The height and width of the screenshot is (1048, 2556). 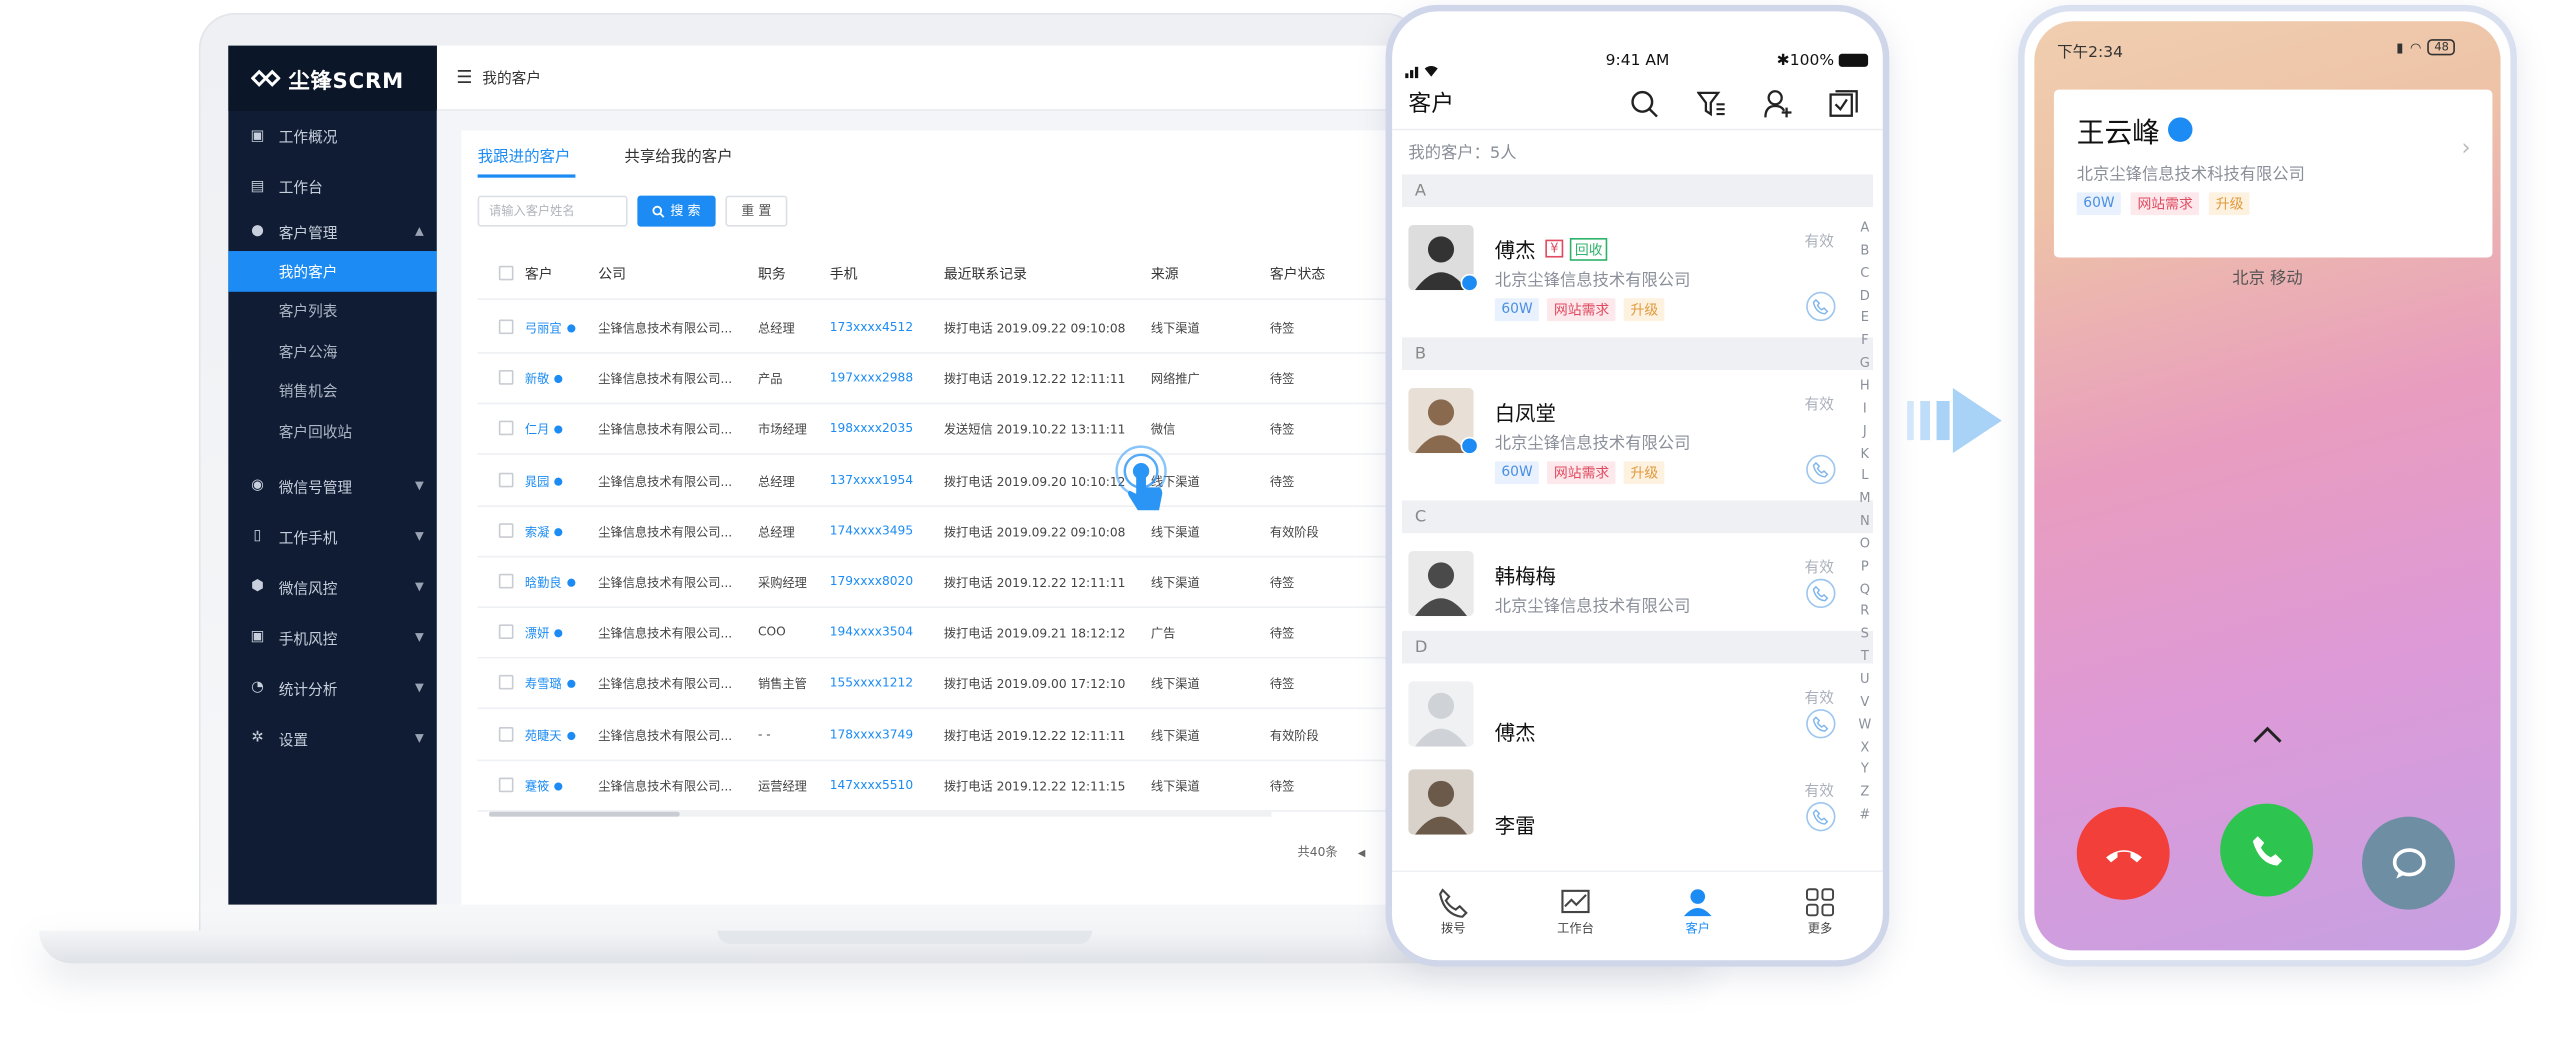 What do you see at coordinates (545, 430) in the screenshot?
I see `customer-name-link: 仁月` at bounding box center [545, 430].